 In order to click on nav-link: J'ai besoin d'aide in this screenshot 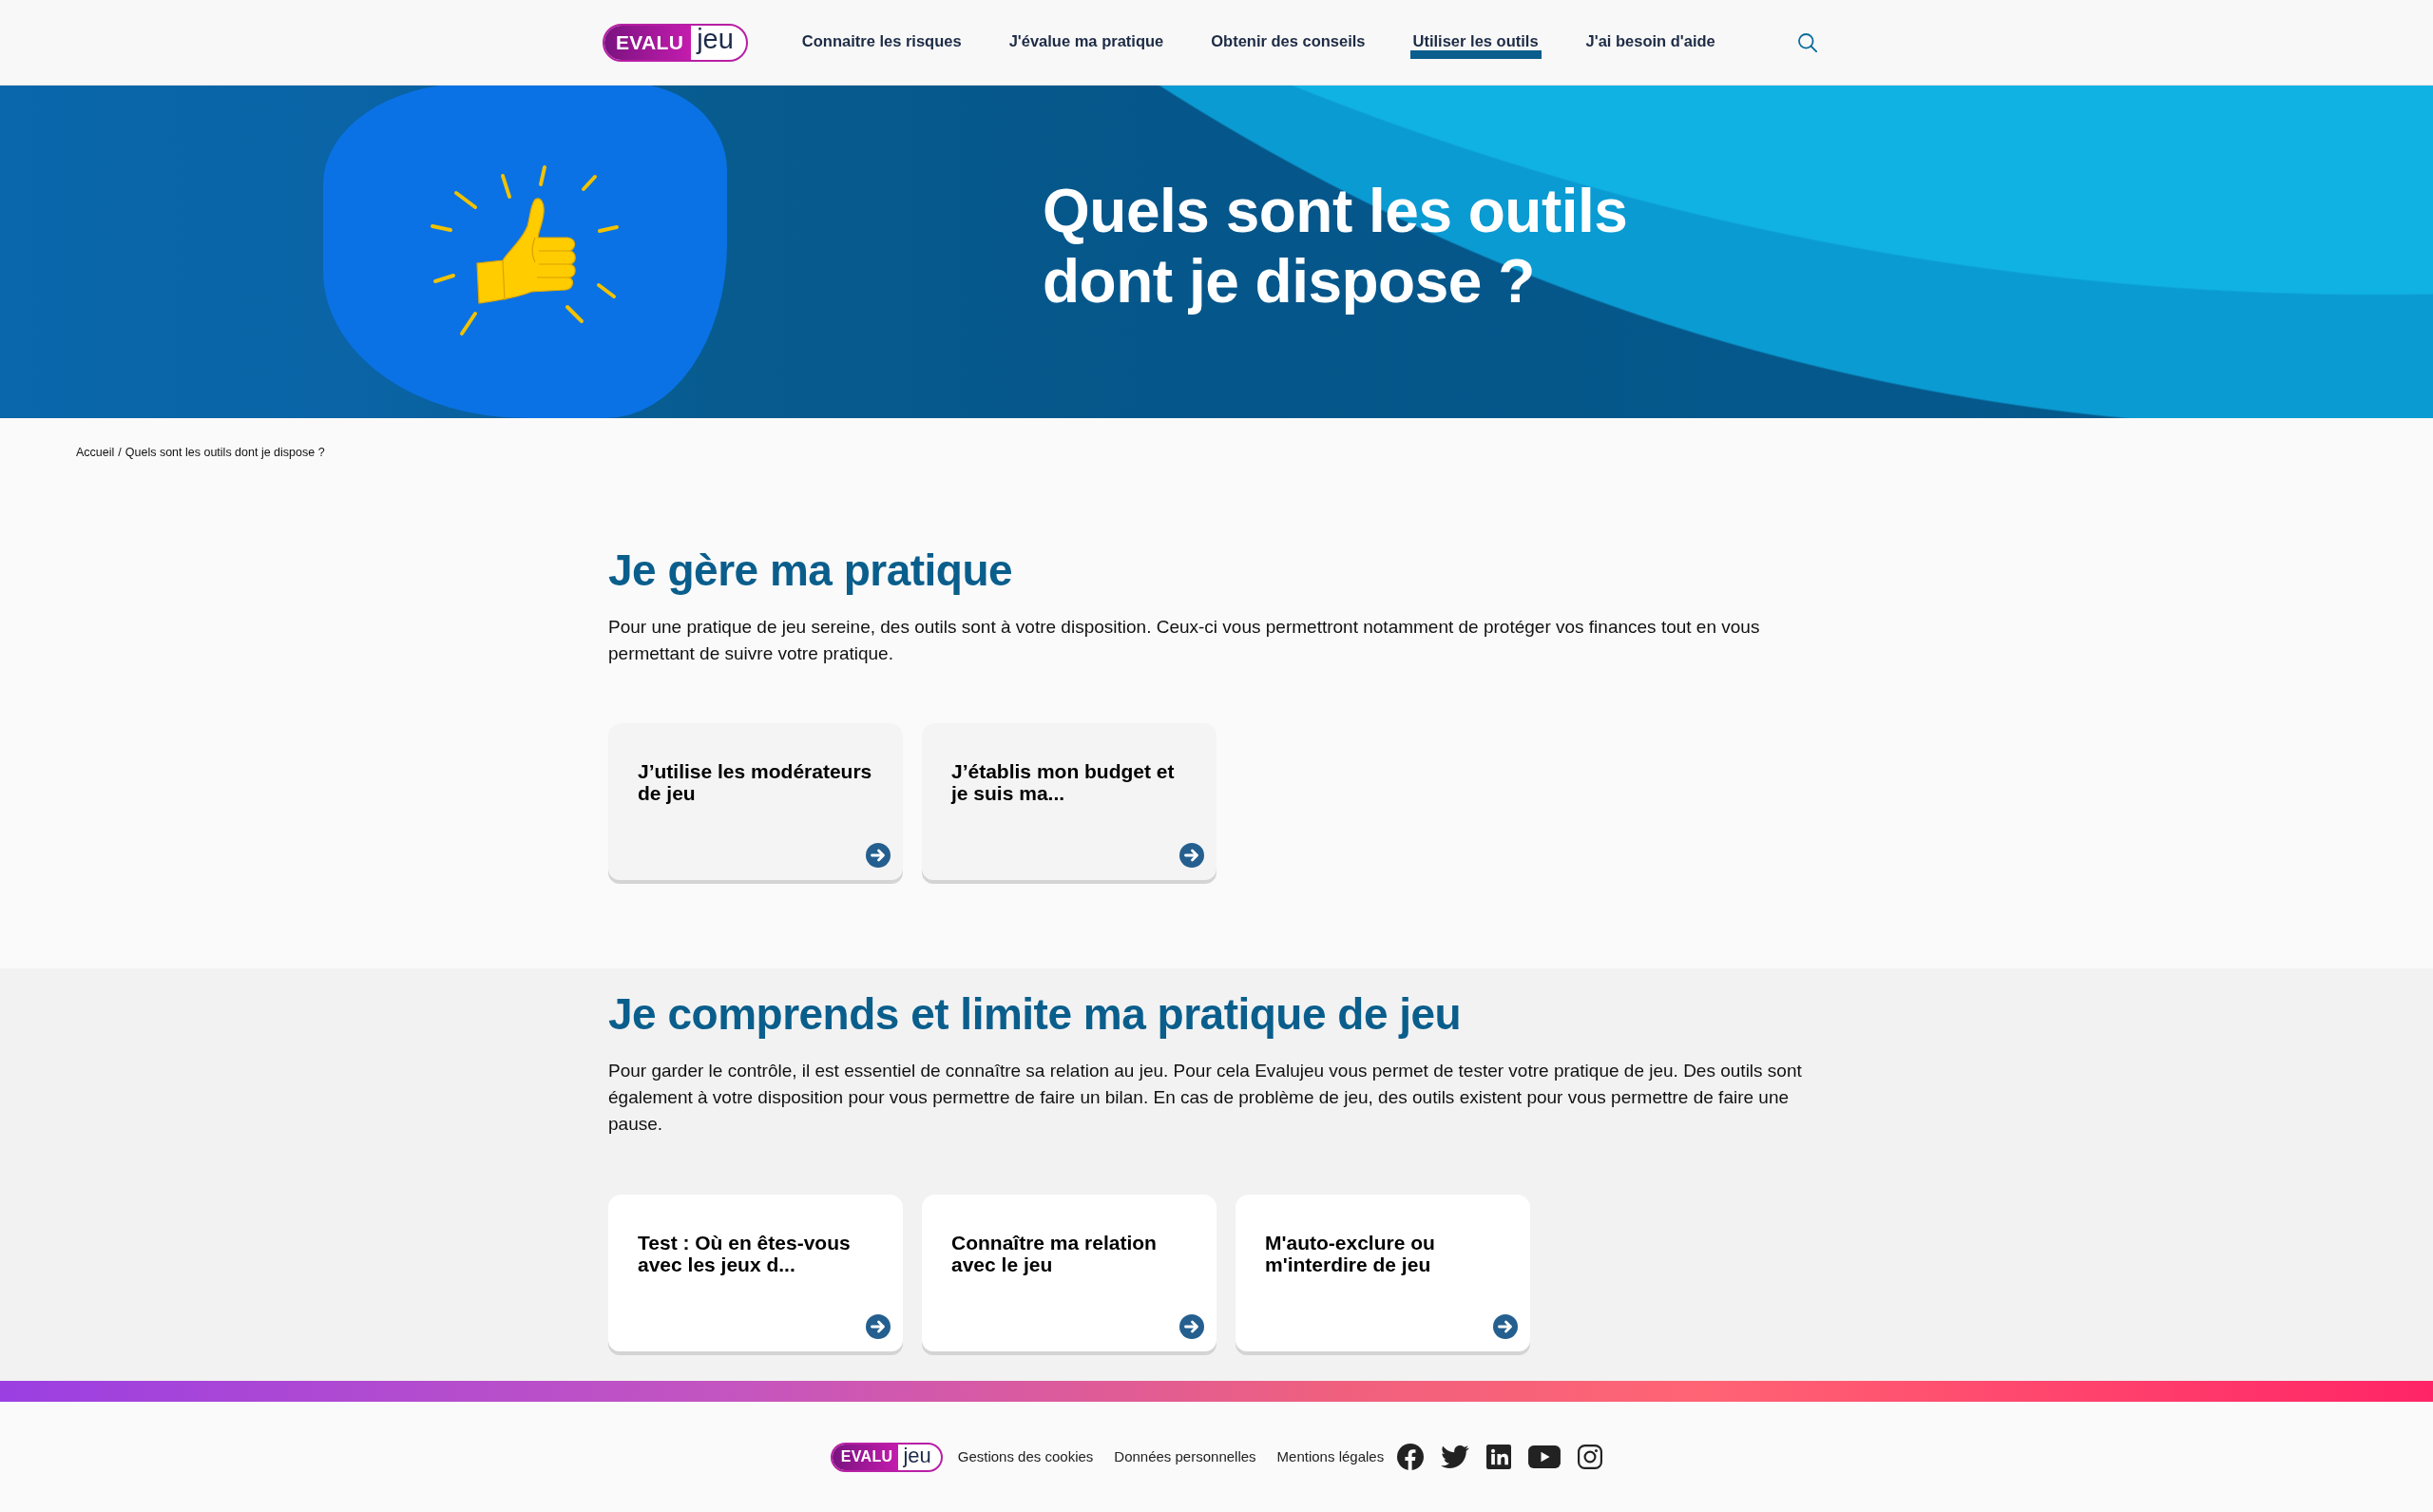, I will do `click(1650, 42)`.